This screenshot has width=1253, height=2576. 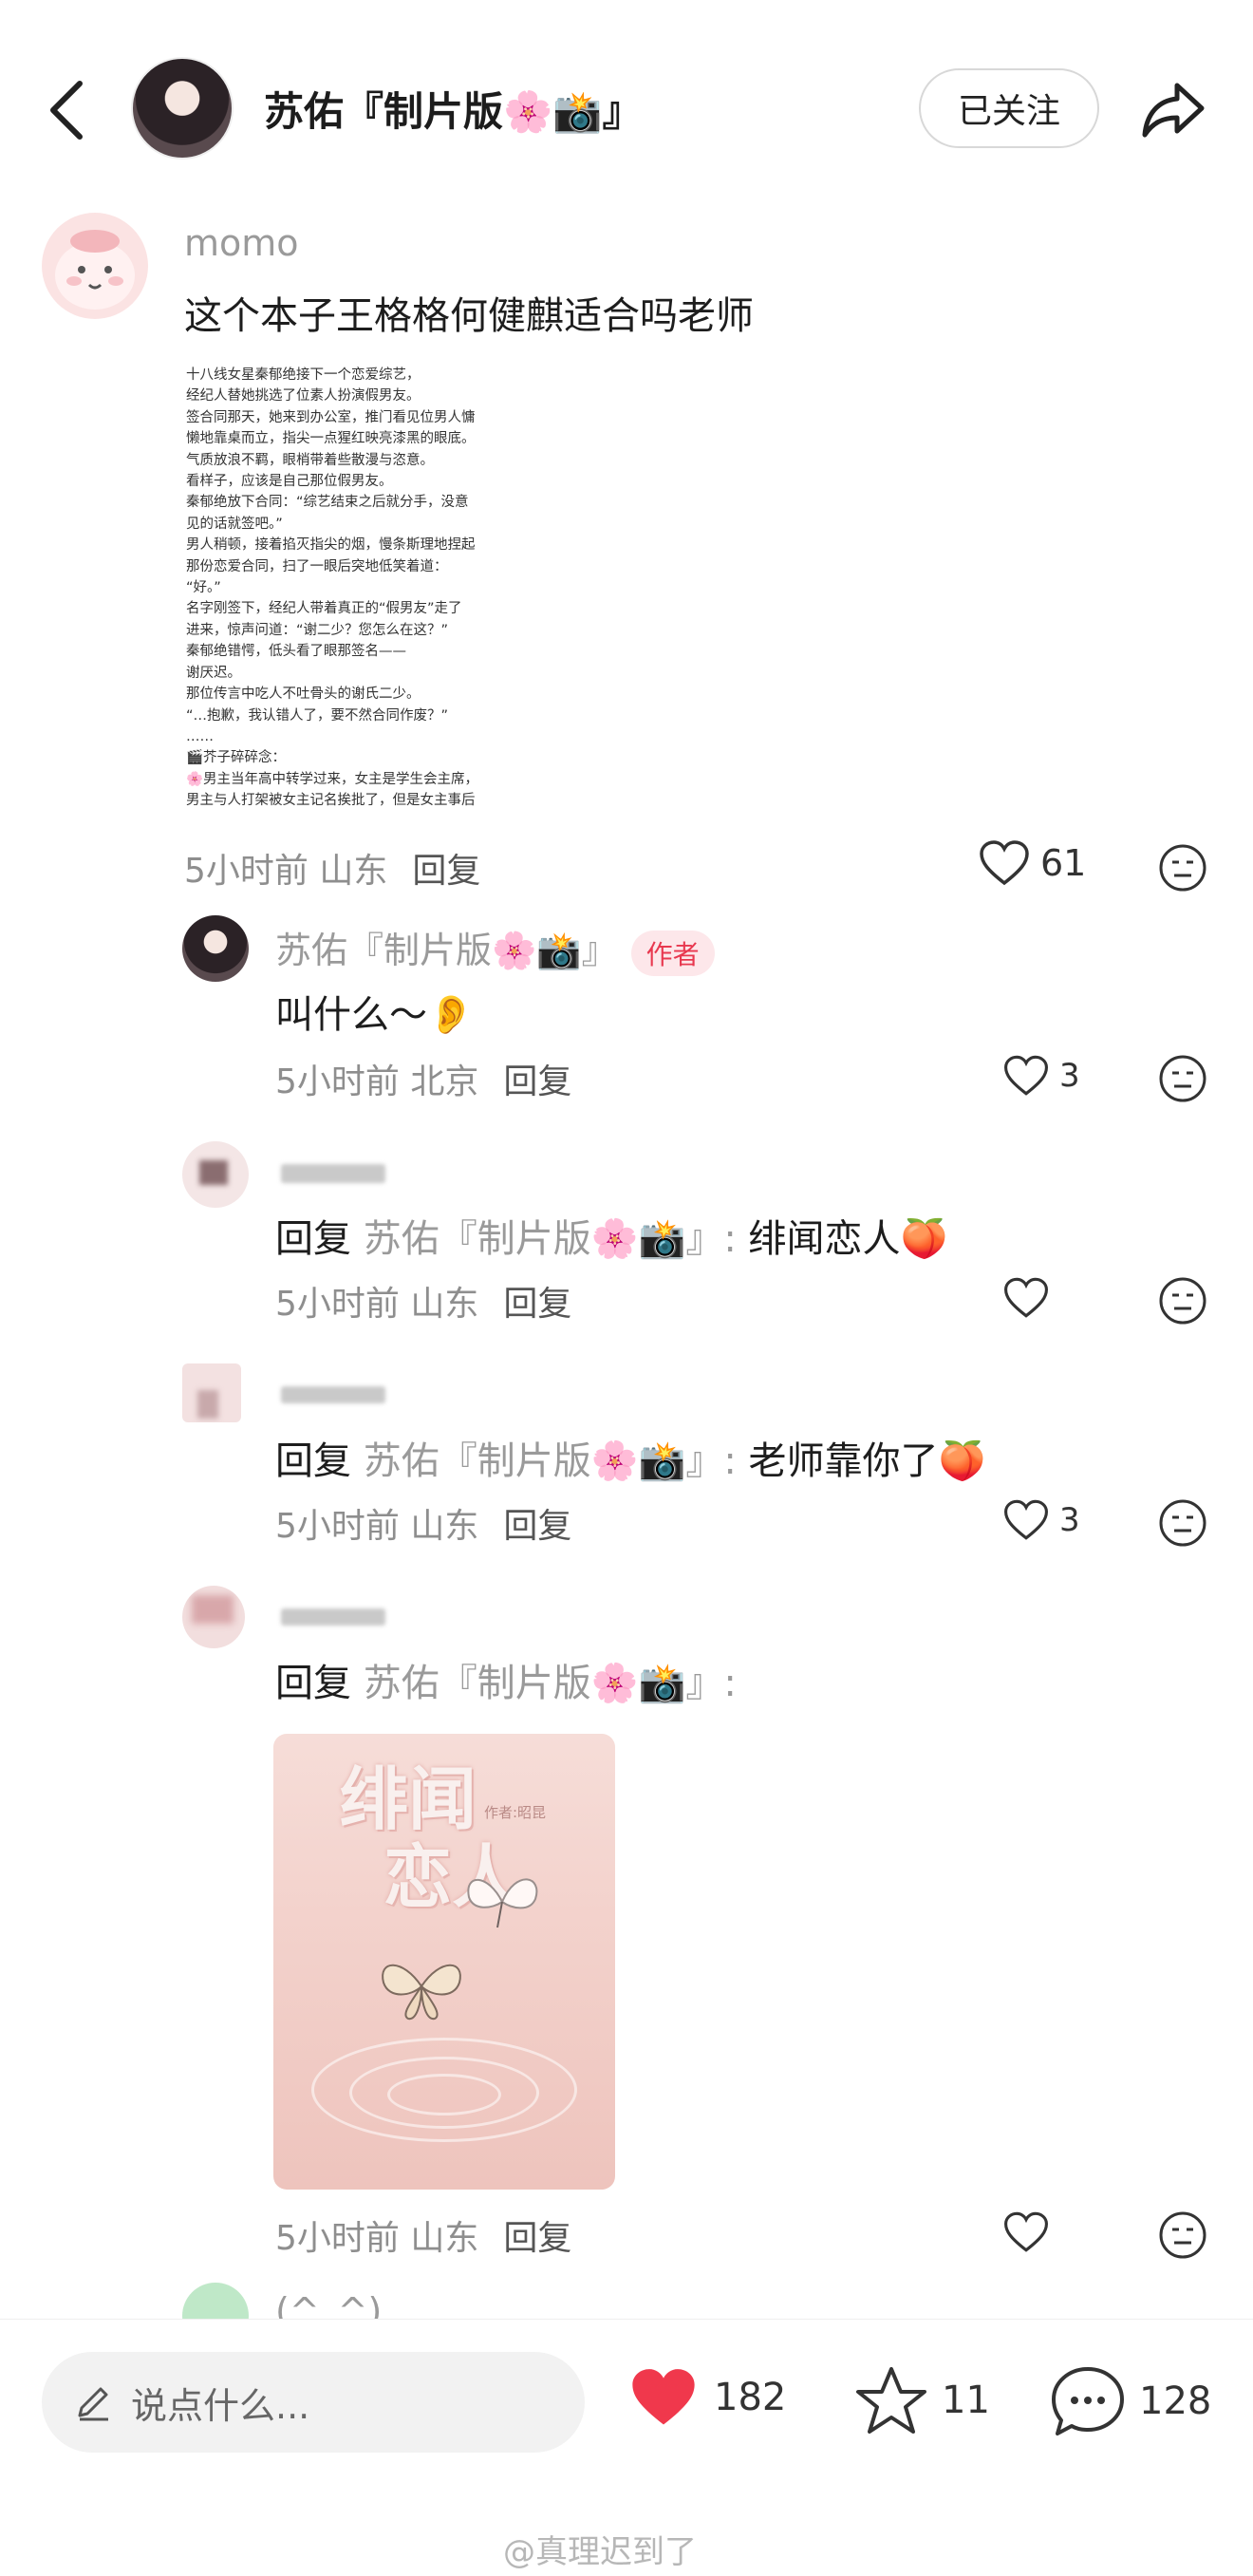 I want to click on screenshot-text-line: 见的话就签吧。”, so click(x=234, y=524).